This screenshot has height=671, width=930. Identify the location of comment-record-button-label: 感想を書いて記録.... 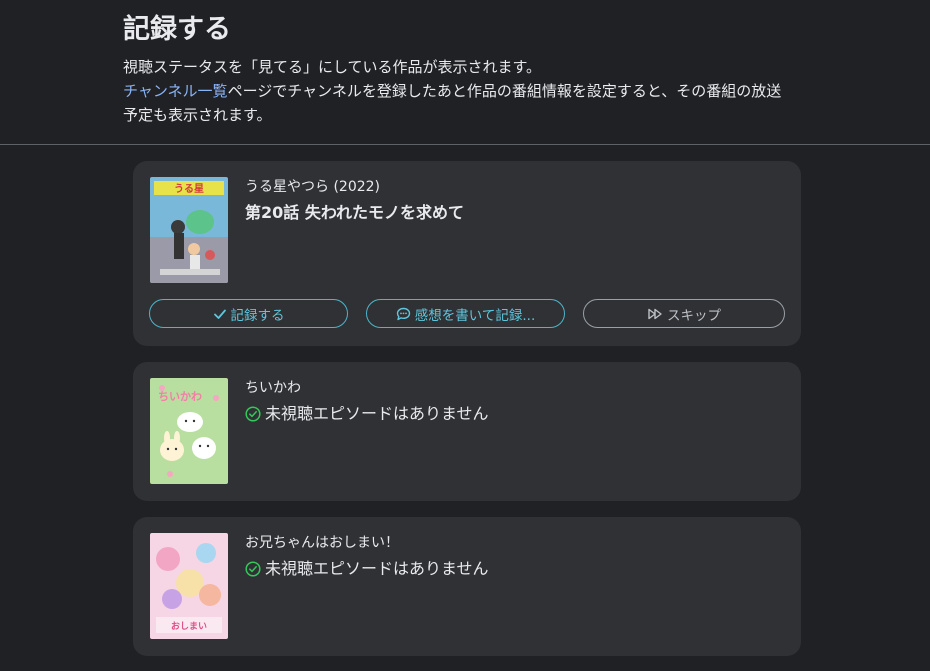
(475, 315).